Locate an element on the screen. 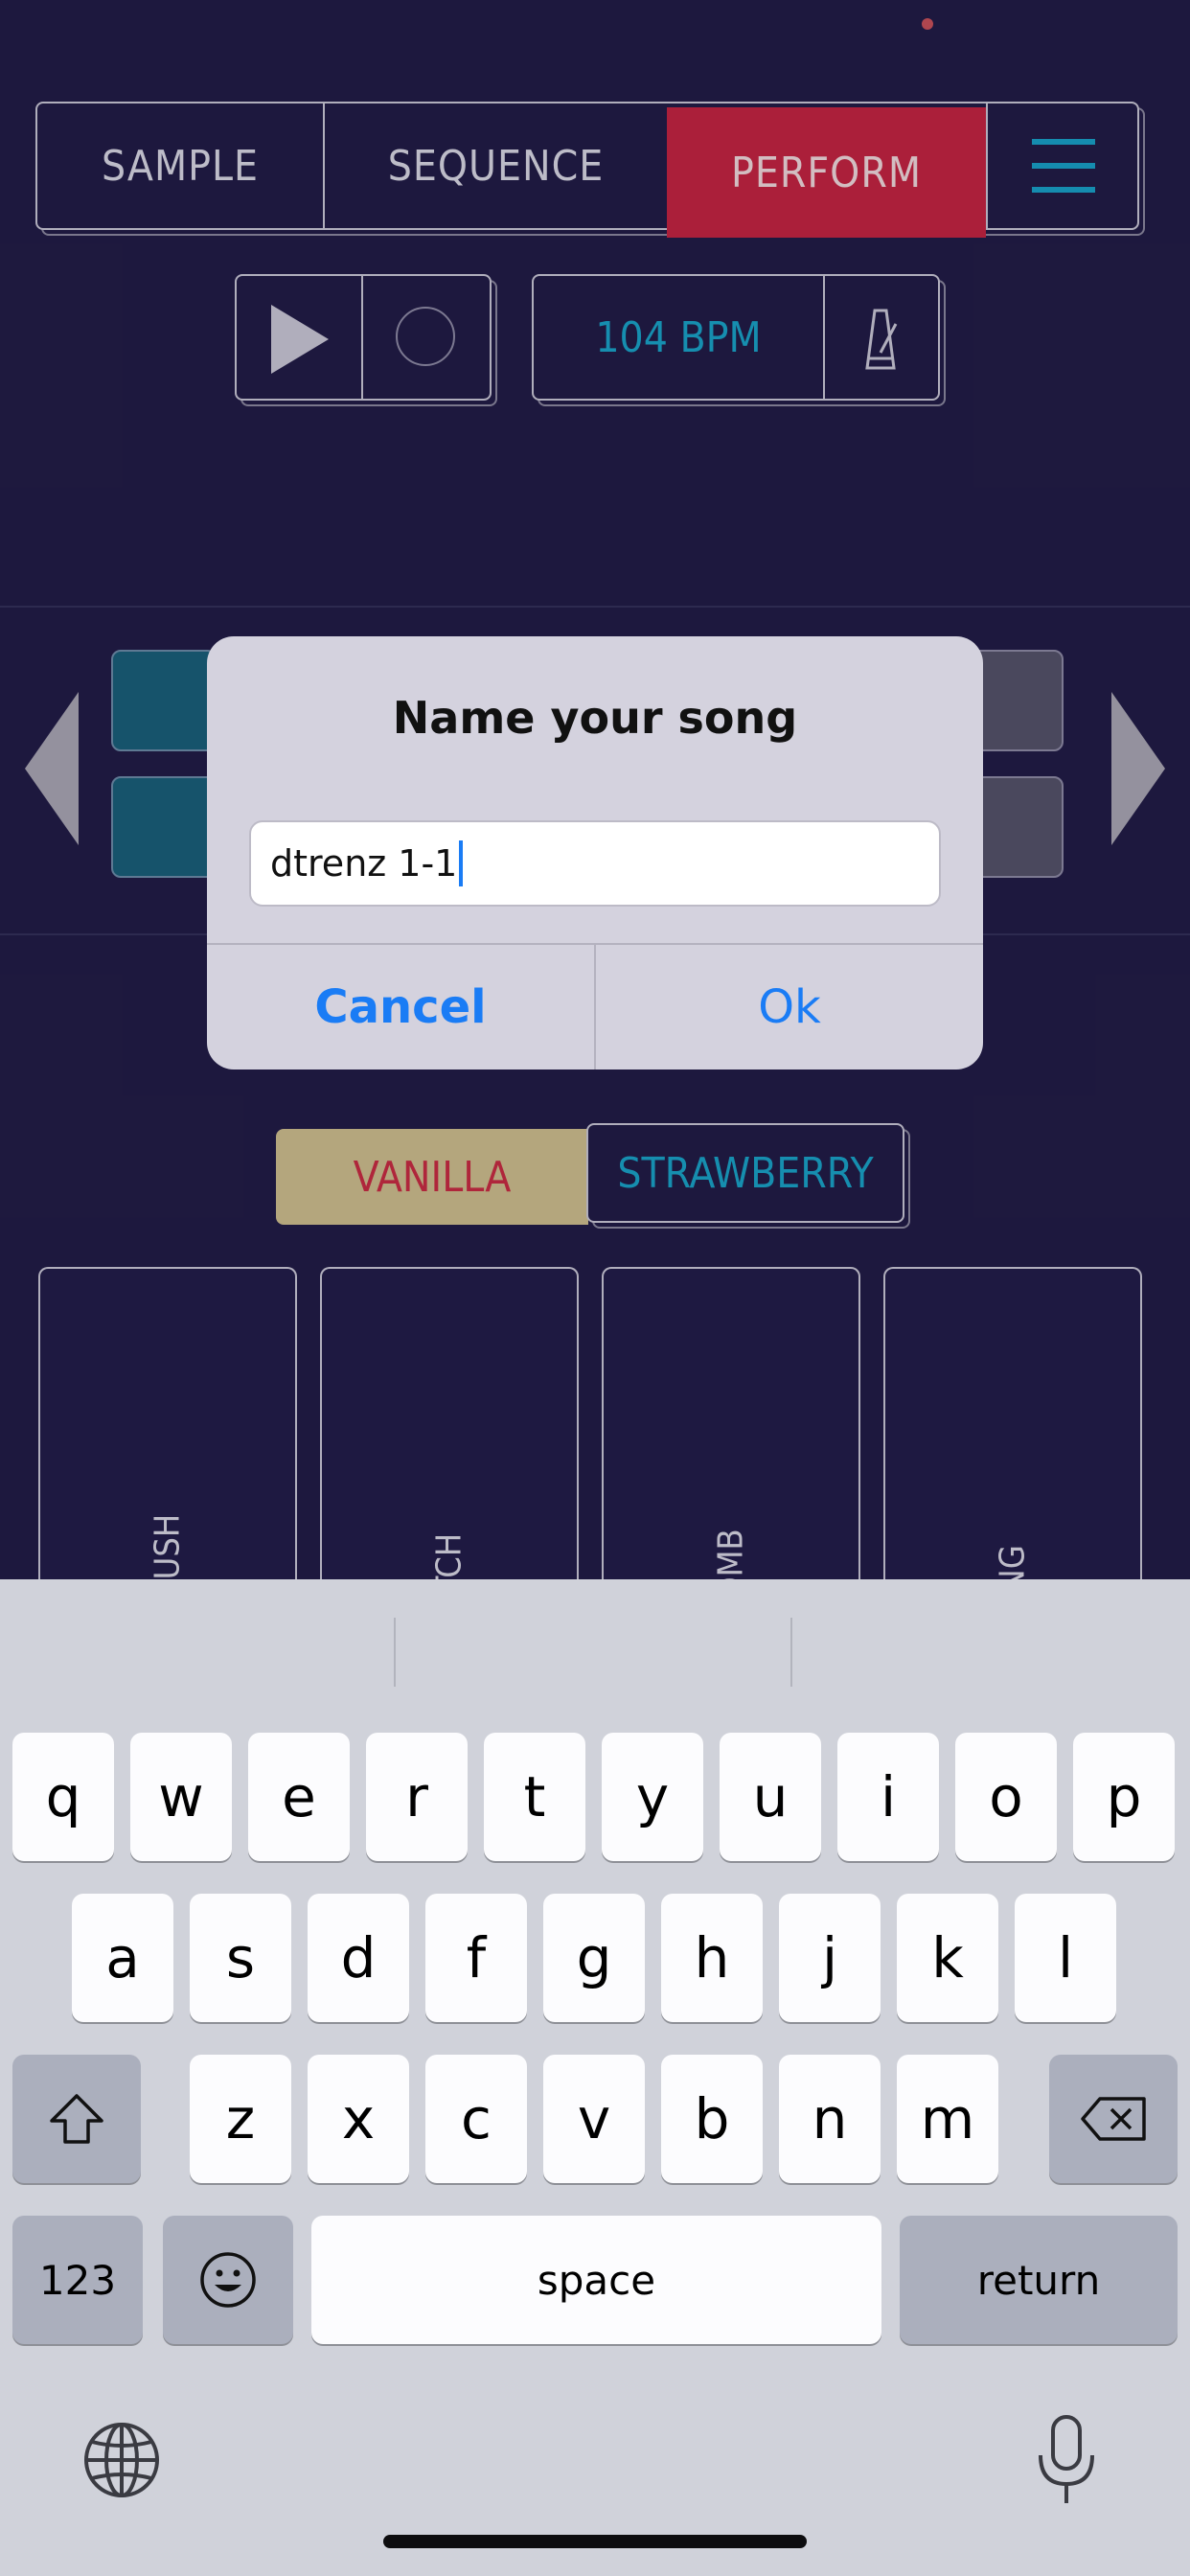  cancel-button: Cancel is located at coordinates (401, 1008).